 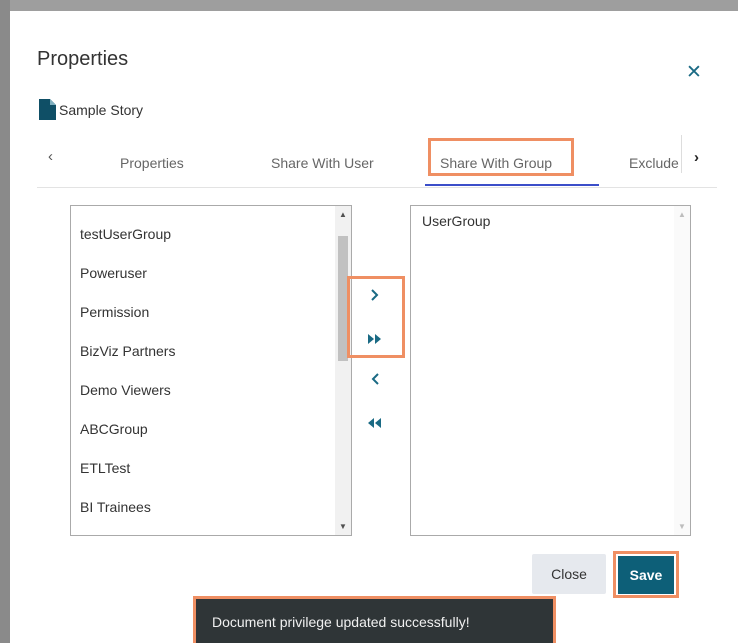 What do you see at coordinates (322, 163) in the screenshot?
I see `tab-share-with-user: Share With User` at bounding box center [322, 163].